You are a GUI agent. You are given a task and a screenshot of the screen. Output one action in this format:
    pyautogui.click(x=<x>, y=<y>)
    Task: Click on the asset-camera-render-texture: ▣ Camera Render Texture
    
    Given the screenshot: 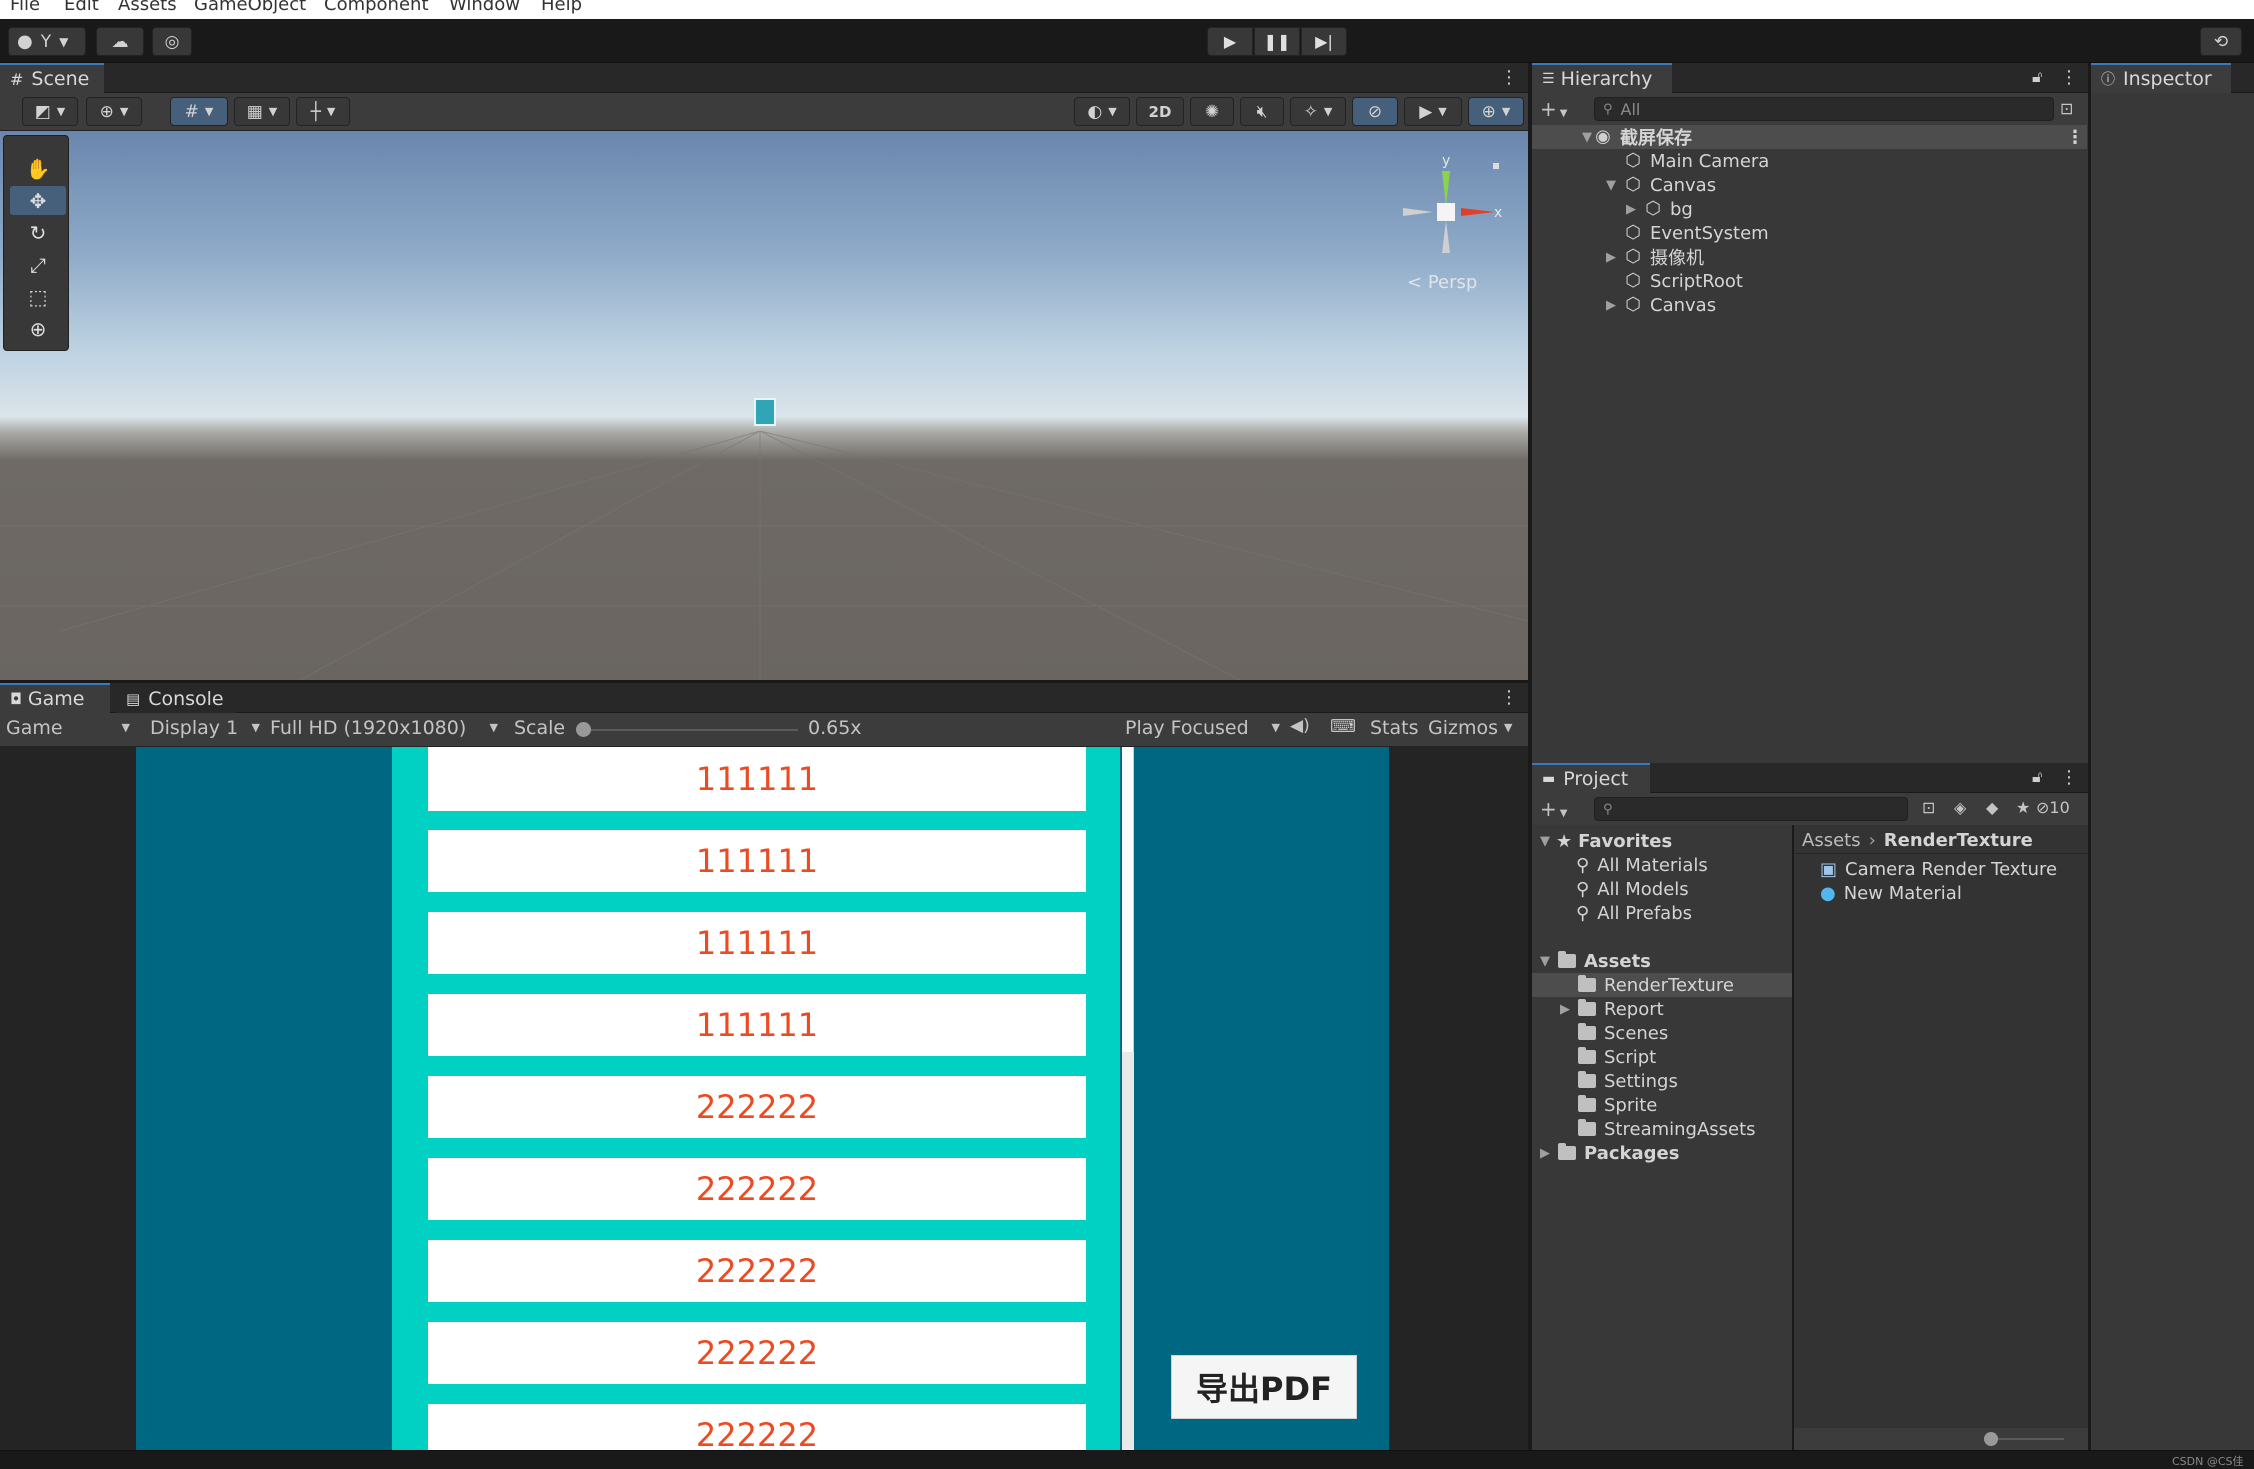 What is the action you would take?
    pyautogui.click(x=1938, y=869)
    